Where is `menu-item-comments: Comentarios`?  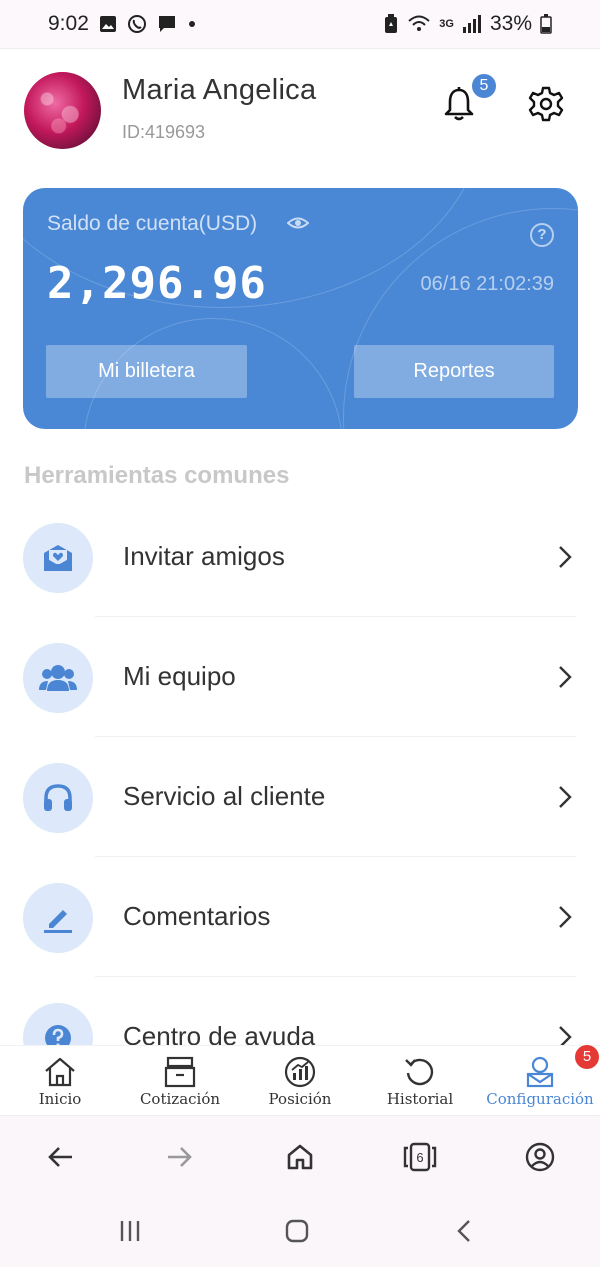 menu-item-comments: Comentarios is located at coordinates (300, 917).